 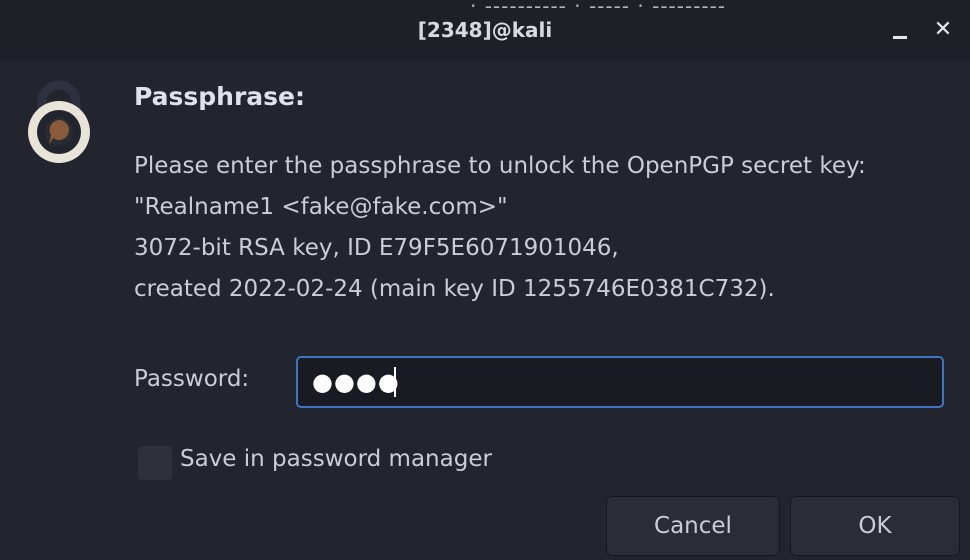 I want to click on window-title: [2348]@kali, so click(x=485, y=30).